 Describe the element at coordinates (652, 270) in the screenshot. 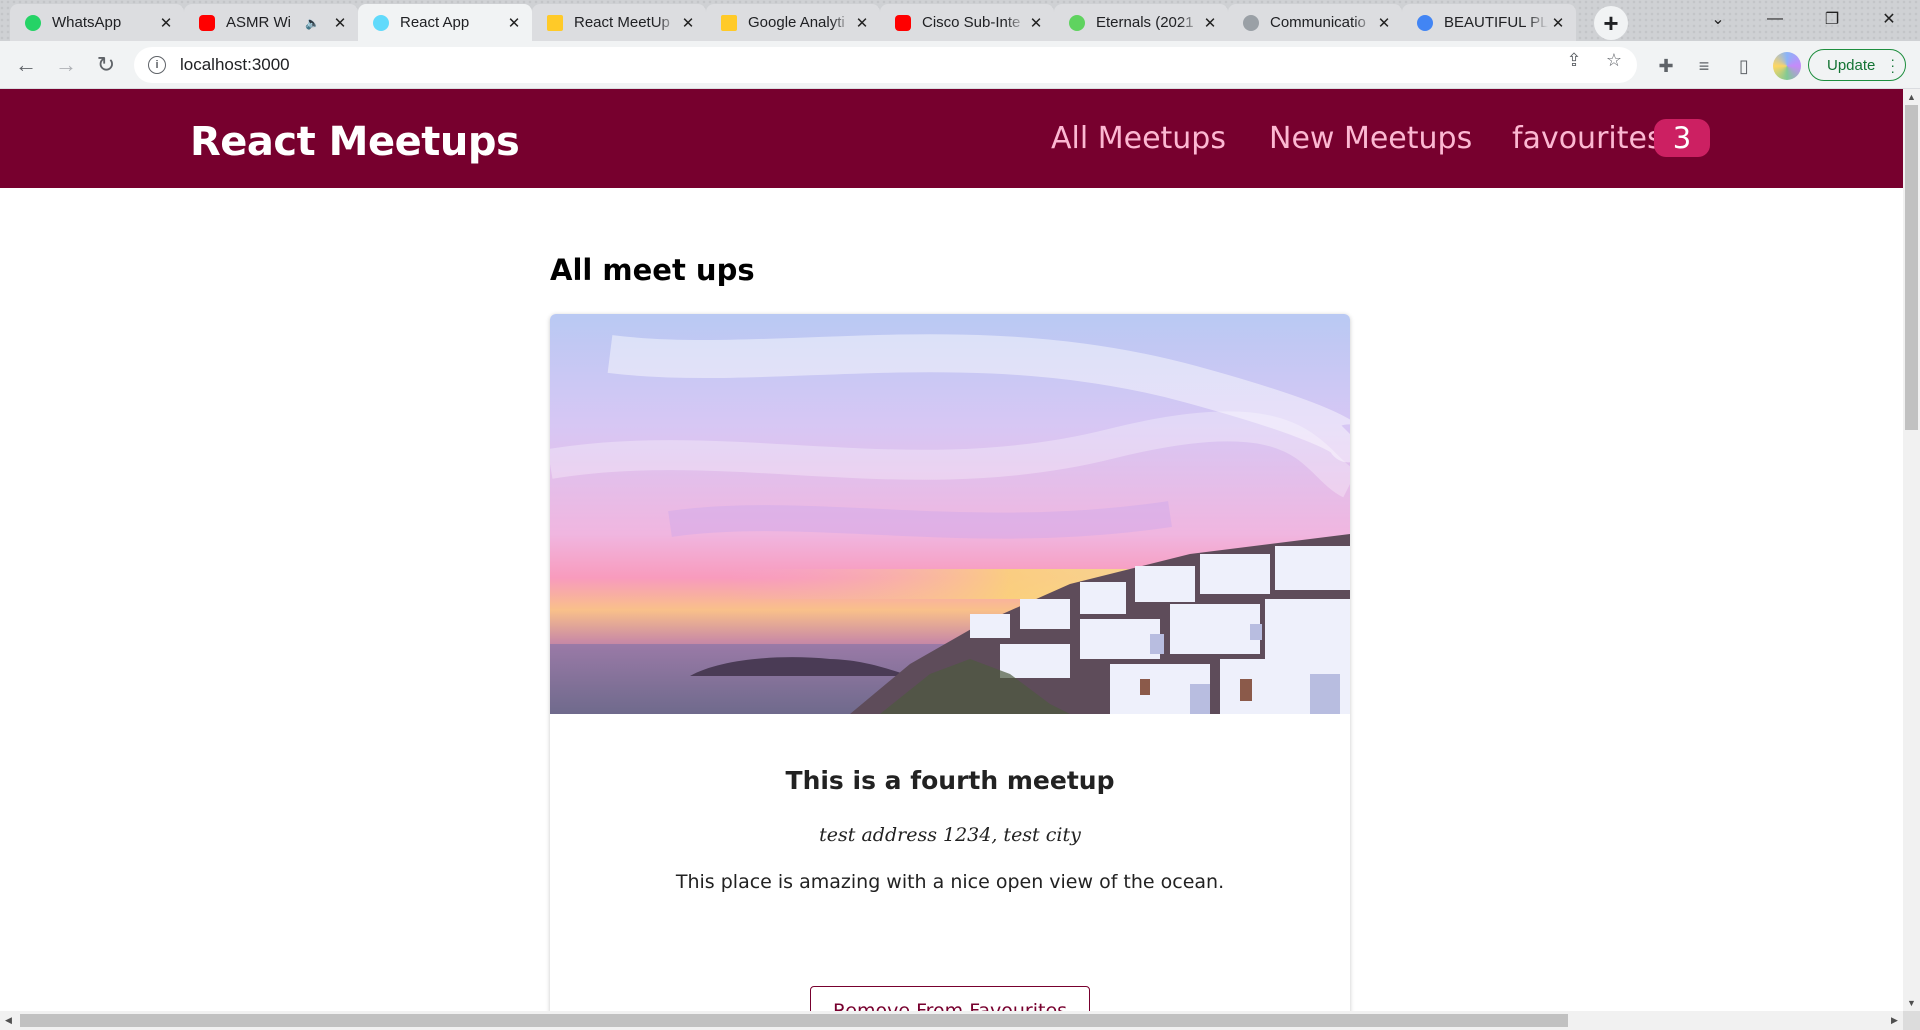

I see `page-title: All meet ups` at that location.